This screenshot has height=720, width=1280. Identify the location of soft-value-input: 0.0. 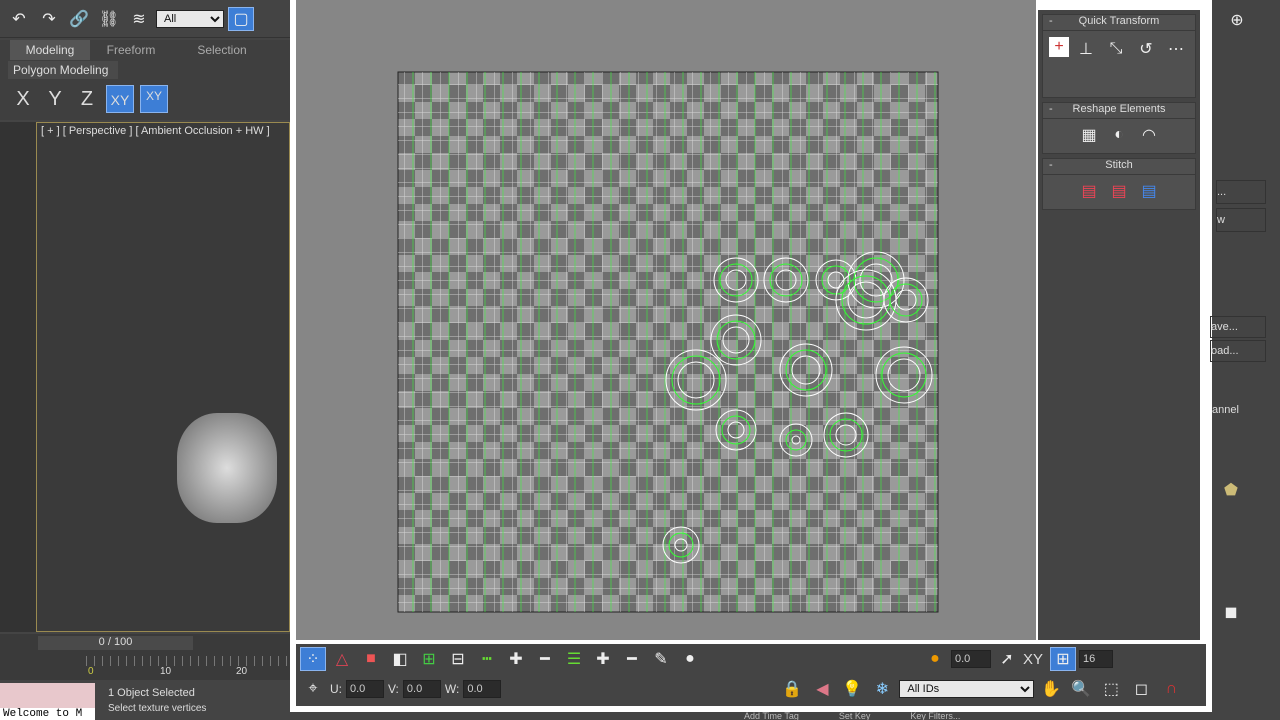
(971, 659).